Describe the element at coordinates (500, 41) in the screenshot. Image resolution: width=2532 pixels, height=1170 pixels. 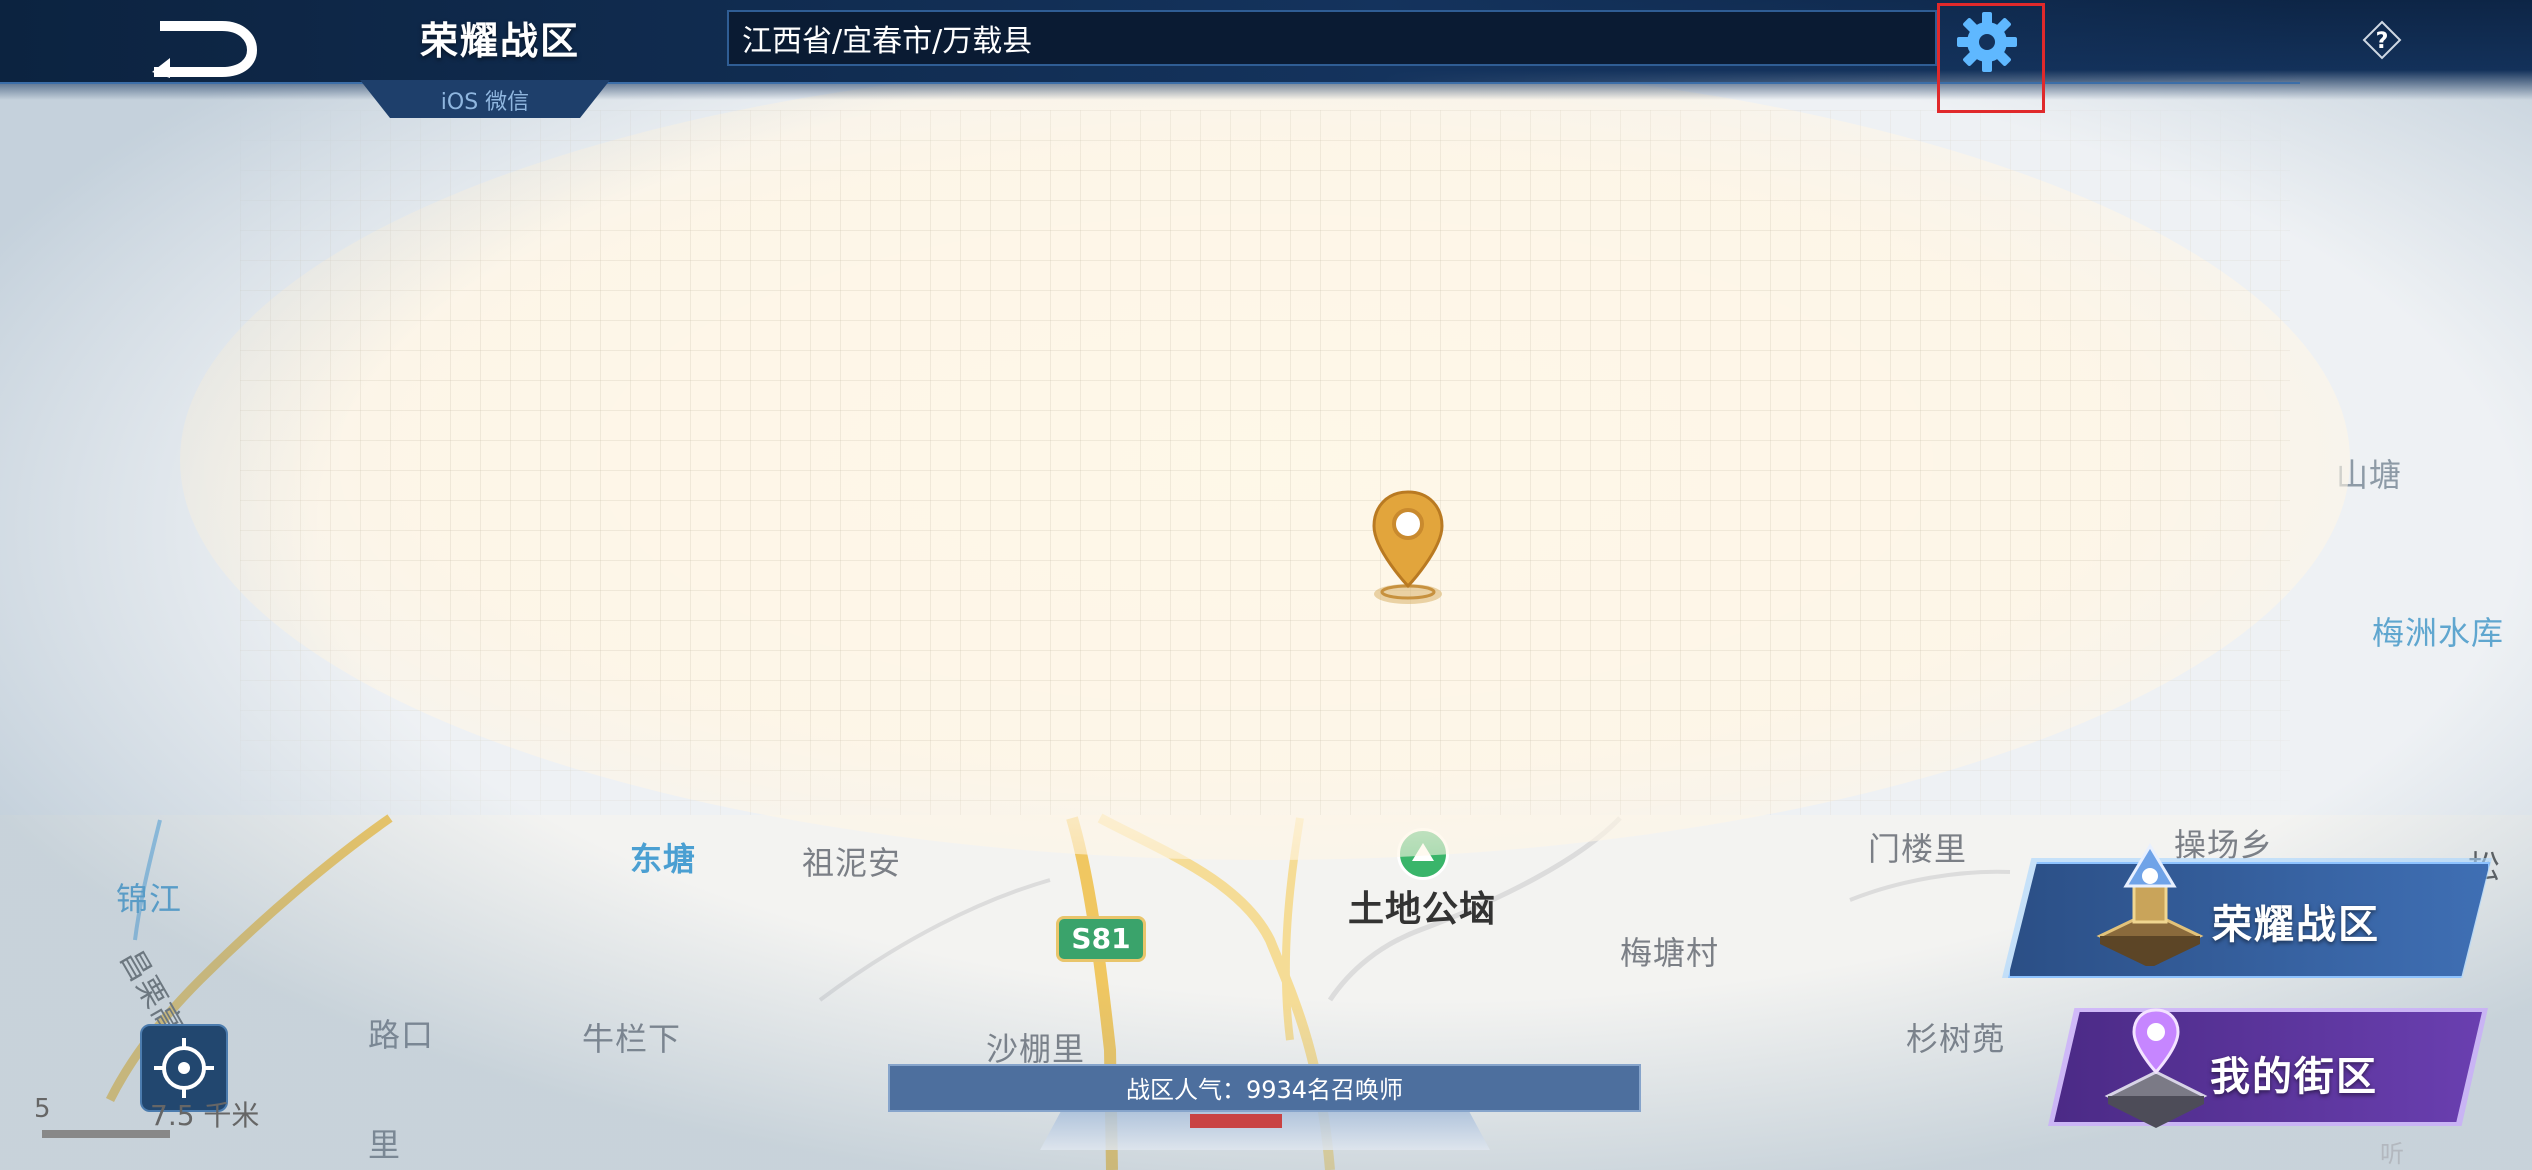
I see `page-title: 荣耀战区` at that location.